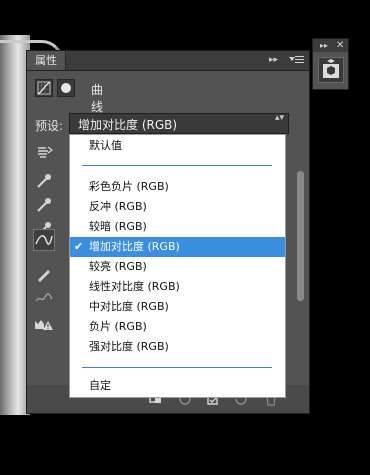 This screenshot has width=370, height=475. What do you see at coordinates (300, 236) in the screenshot?
I see `scrollbar-thumb` at bounding box center [300, 236].